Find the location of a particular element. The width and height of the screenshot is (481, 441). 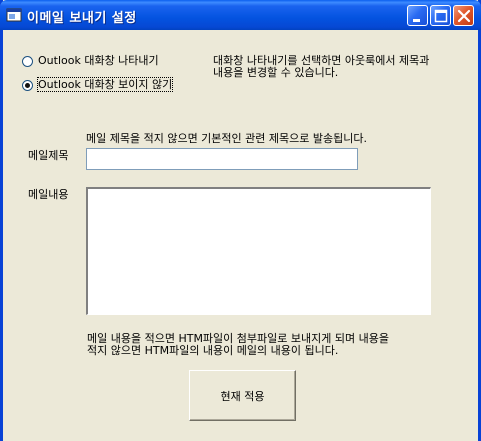

radio-selected-dot is located at coordinates (27, 85).